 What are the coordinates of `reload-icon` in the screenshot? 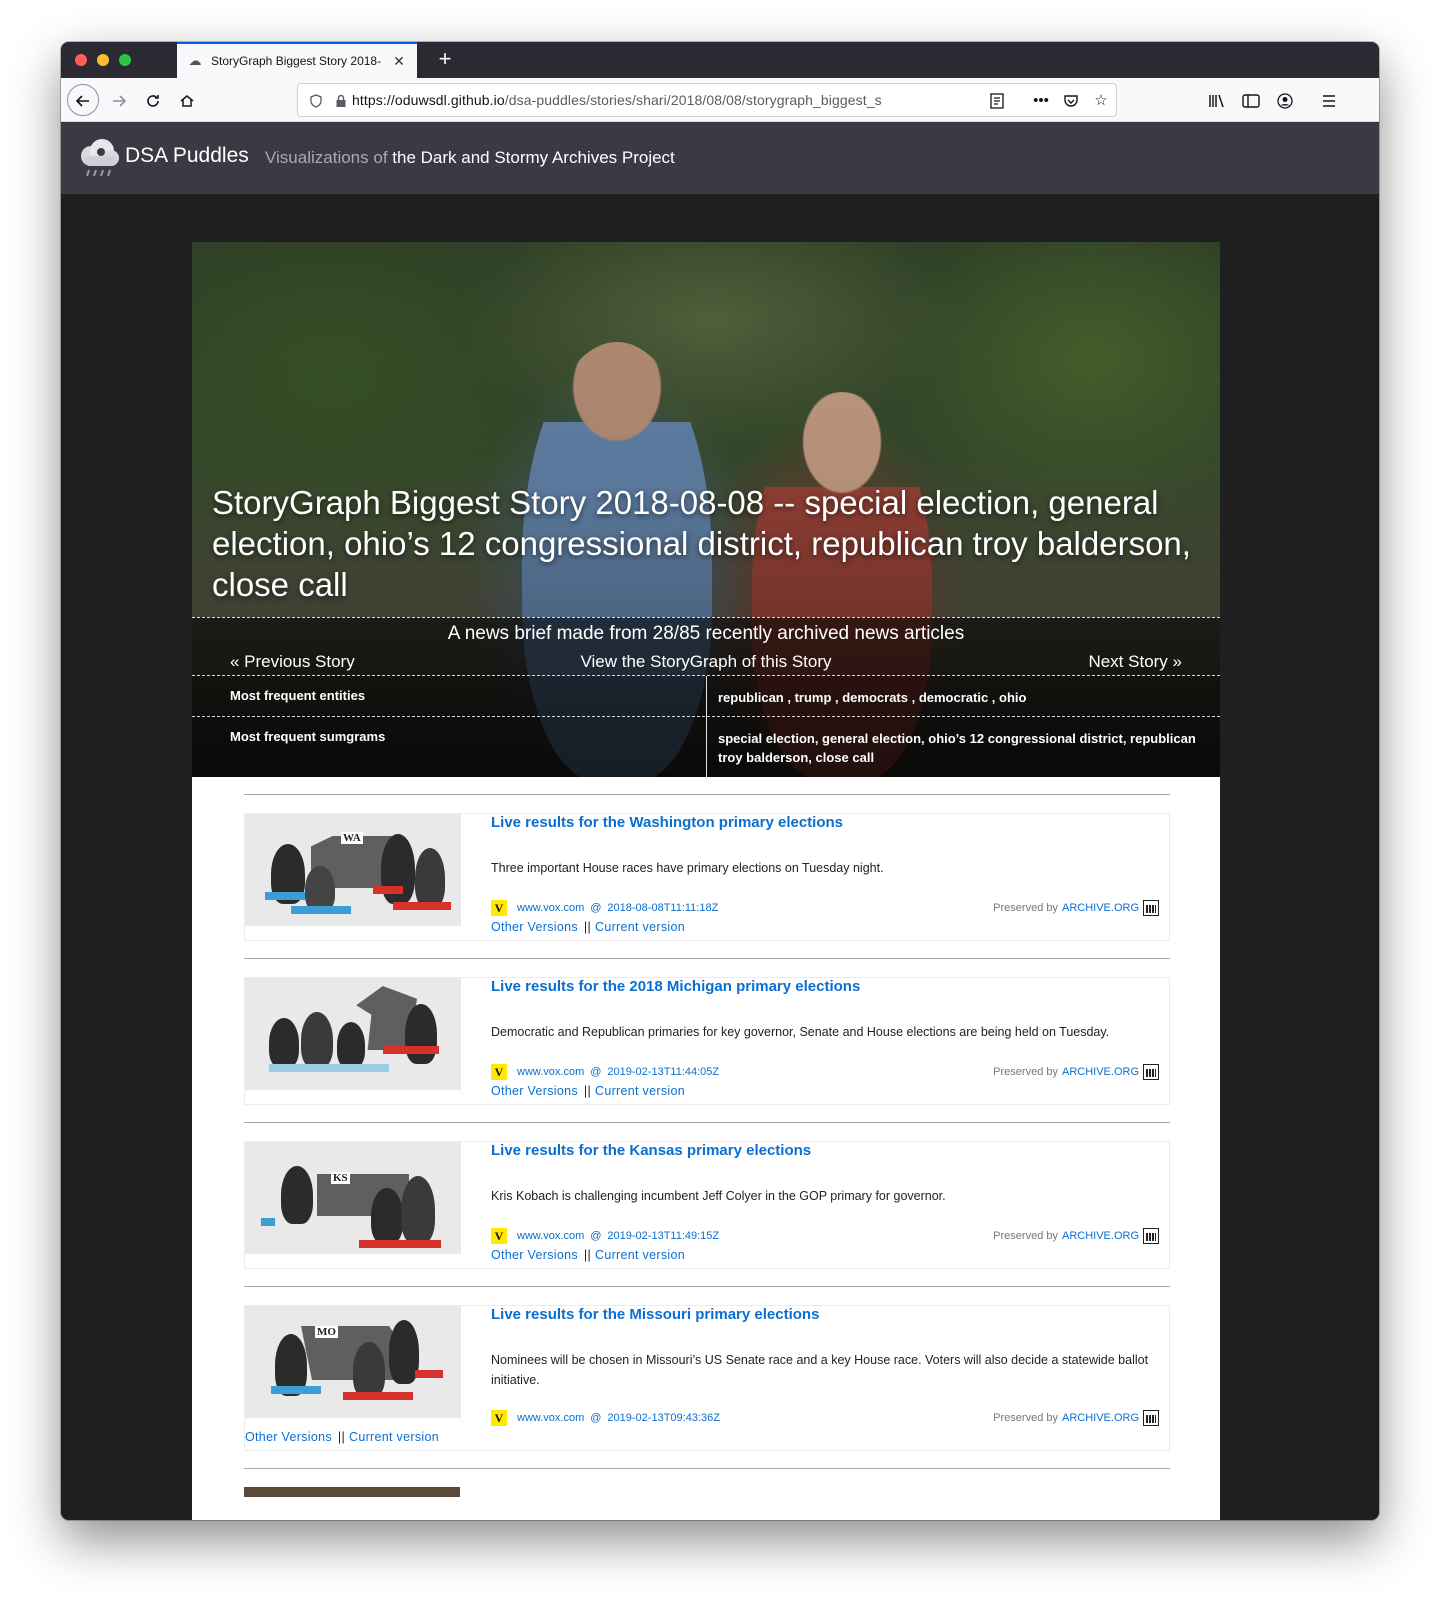 It's located at (153, 101).